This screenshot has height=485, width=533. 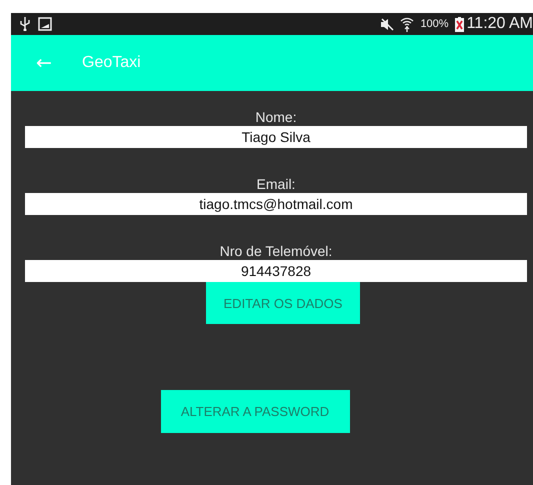 What do you see at coordinates (276, 137) in the screenshot?
I see `input-field: Tiago Silva` at bounding box center [276, 137].